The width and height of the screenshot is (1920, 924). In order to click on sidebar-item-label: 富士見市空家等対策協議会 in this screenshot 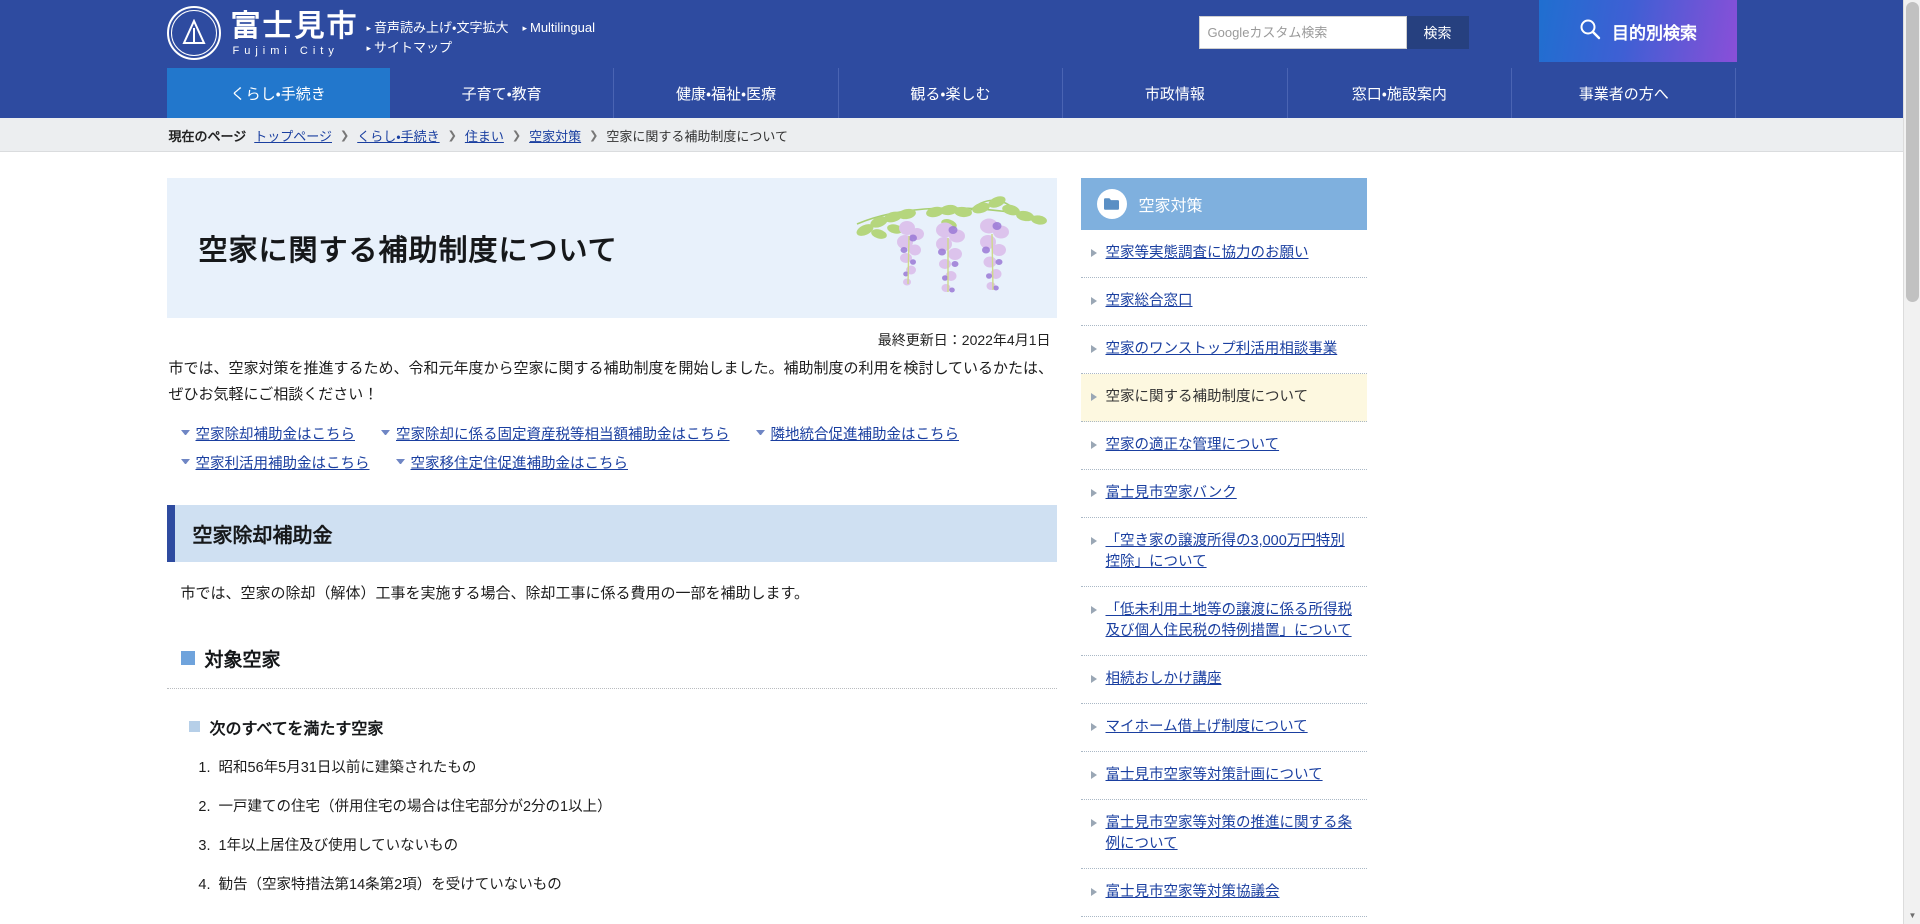, I will do `click(1192, 892)`.